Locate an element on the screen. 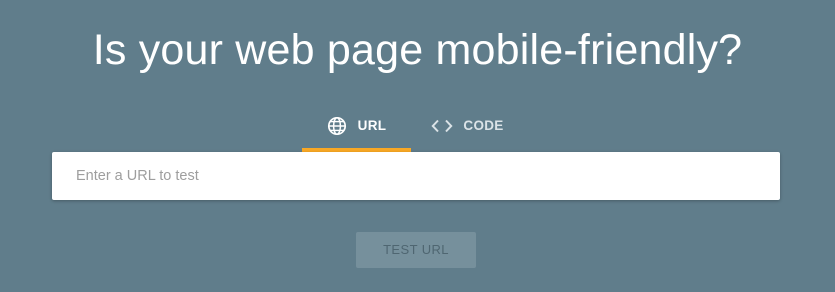 This screenshot has width=835, height=292. tab-code: CODE is located at coordinates (467, 129).